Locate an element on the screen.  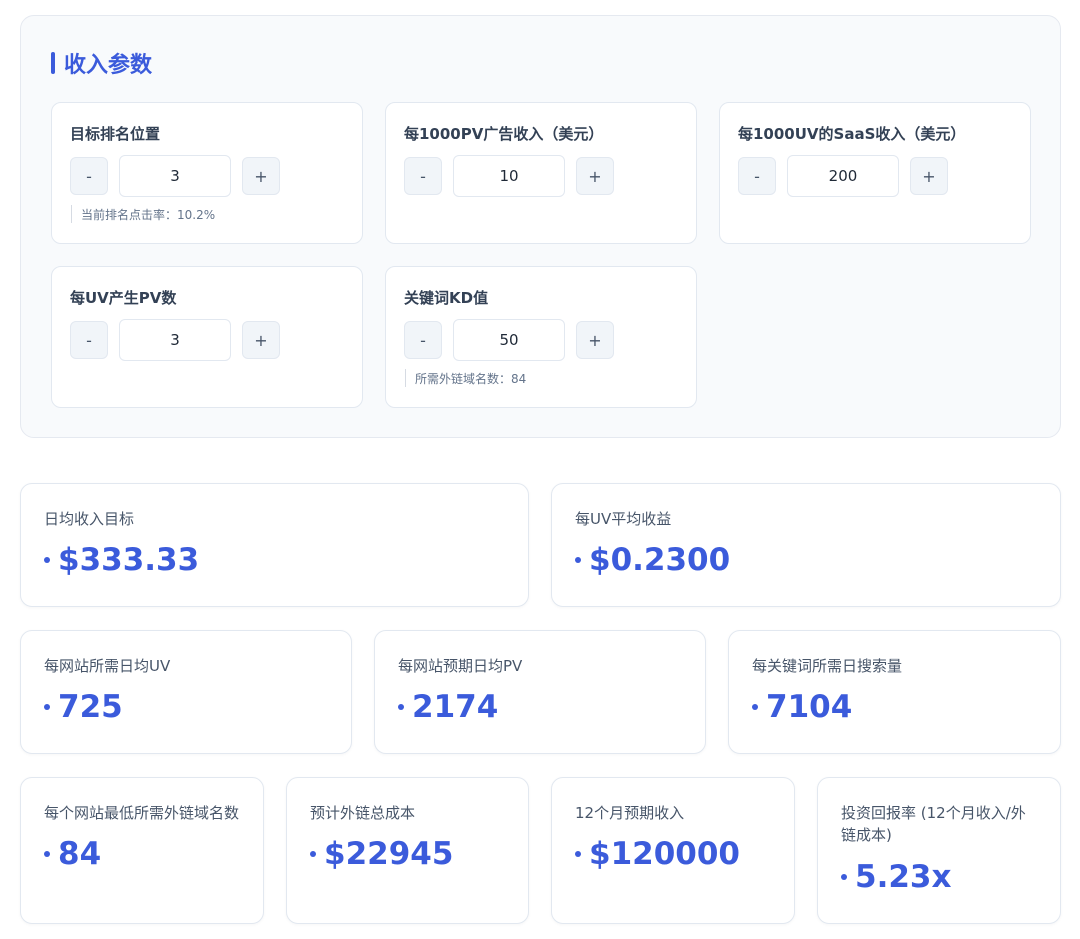
params-title-text: 收入参数 is located at coordinates (108, 65).